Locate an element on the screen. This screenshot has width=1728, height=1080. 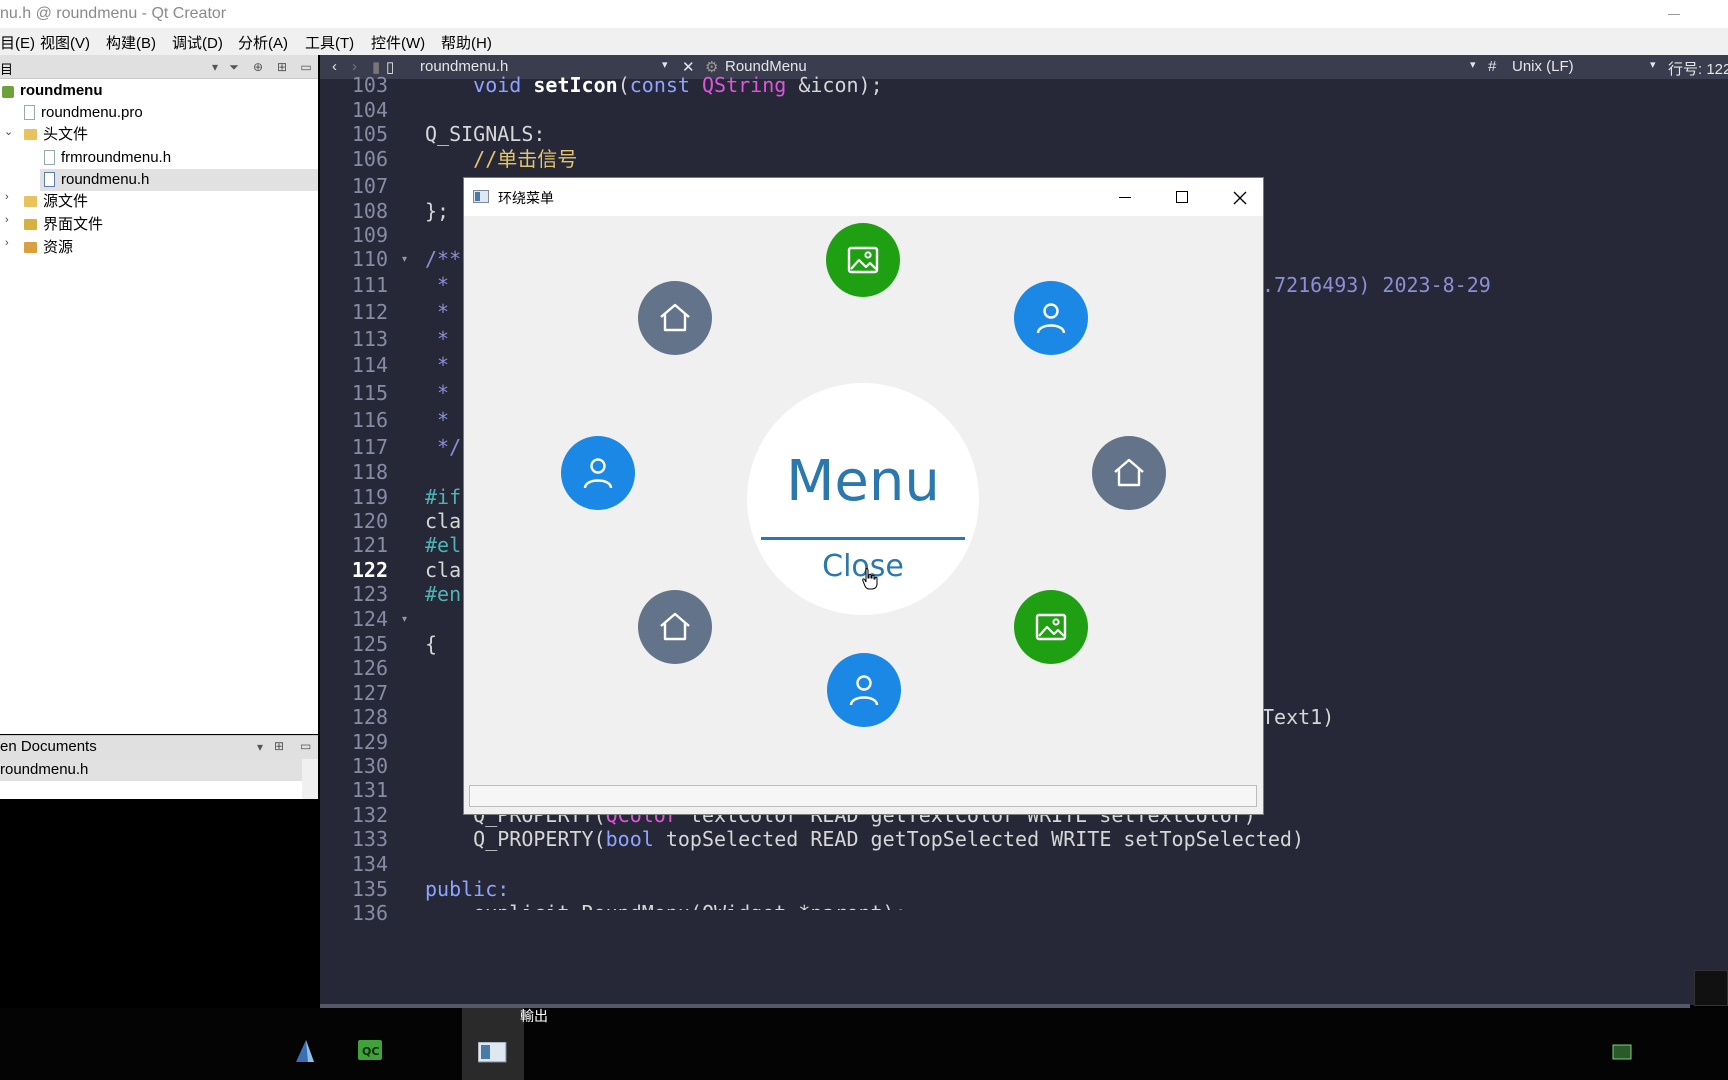
tree-item-resources: 资源 is located at coordinates (48, 248).